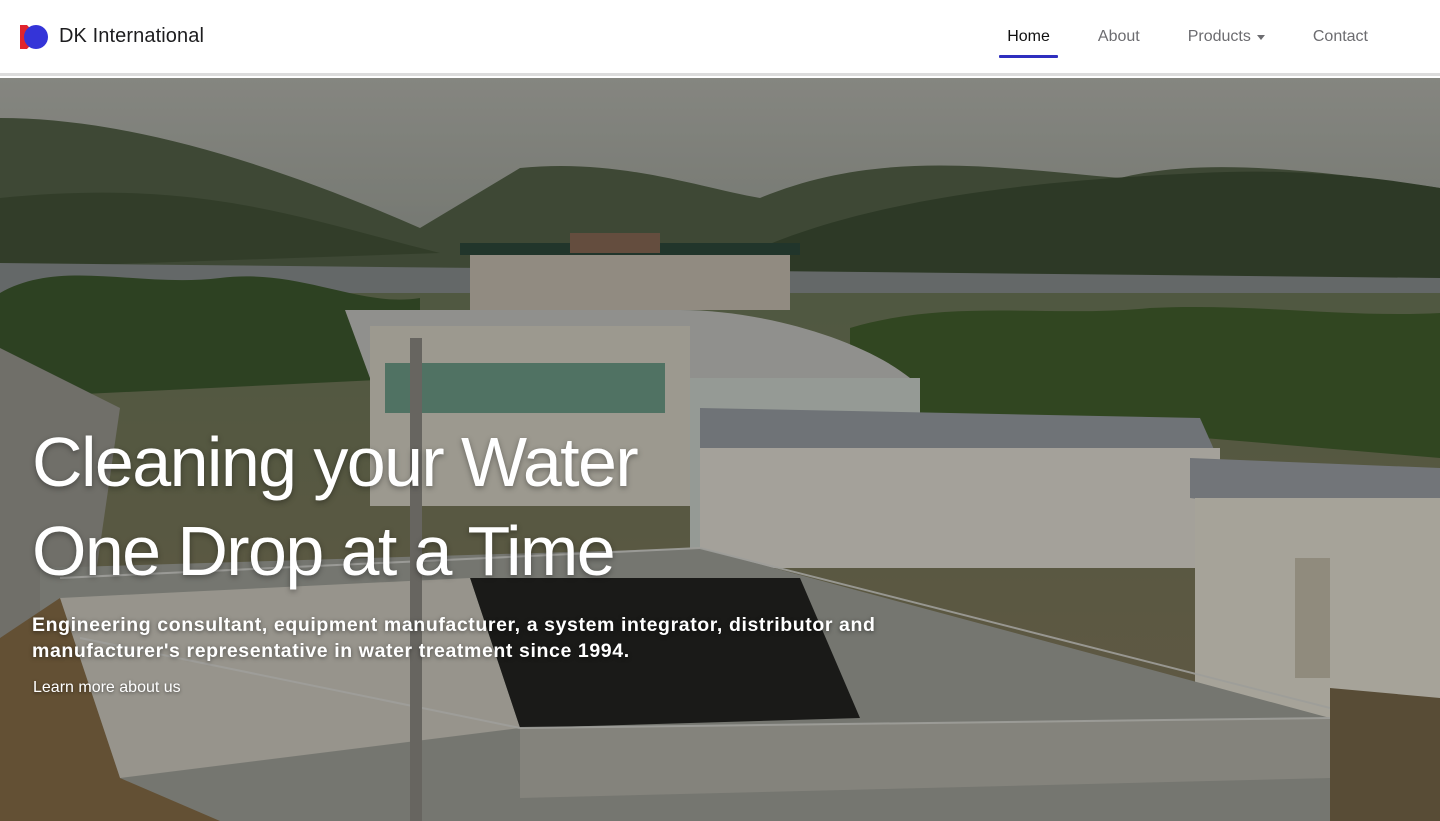  What do you see at coordinates (107, 688) in the screenshot?
I see `learn-more-link: Learn more about us` at bounding box center [107, 688].